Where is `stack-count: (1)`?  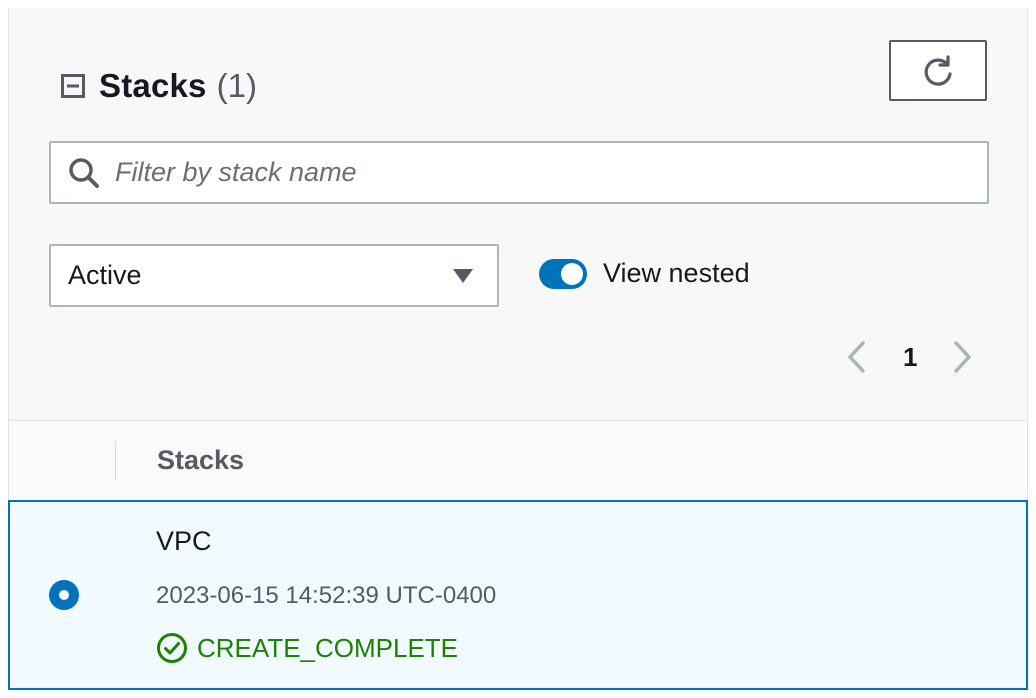 stack-count: (1) is located at coordinates (236, 85).